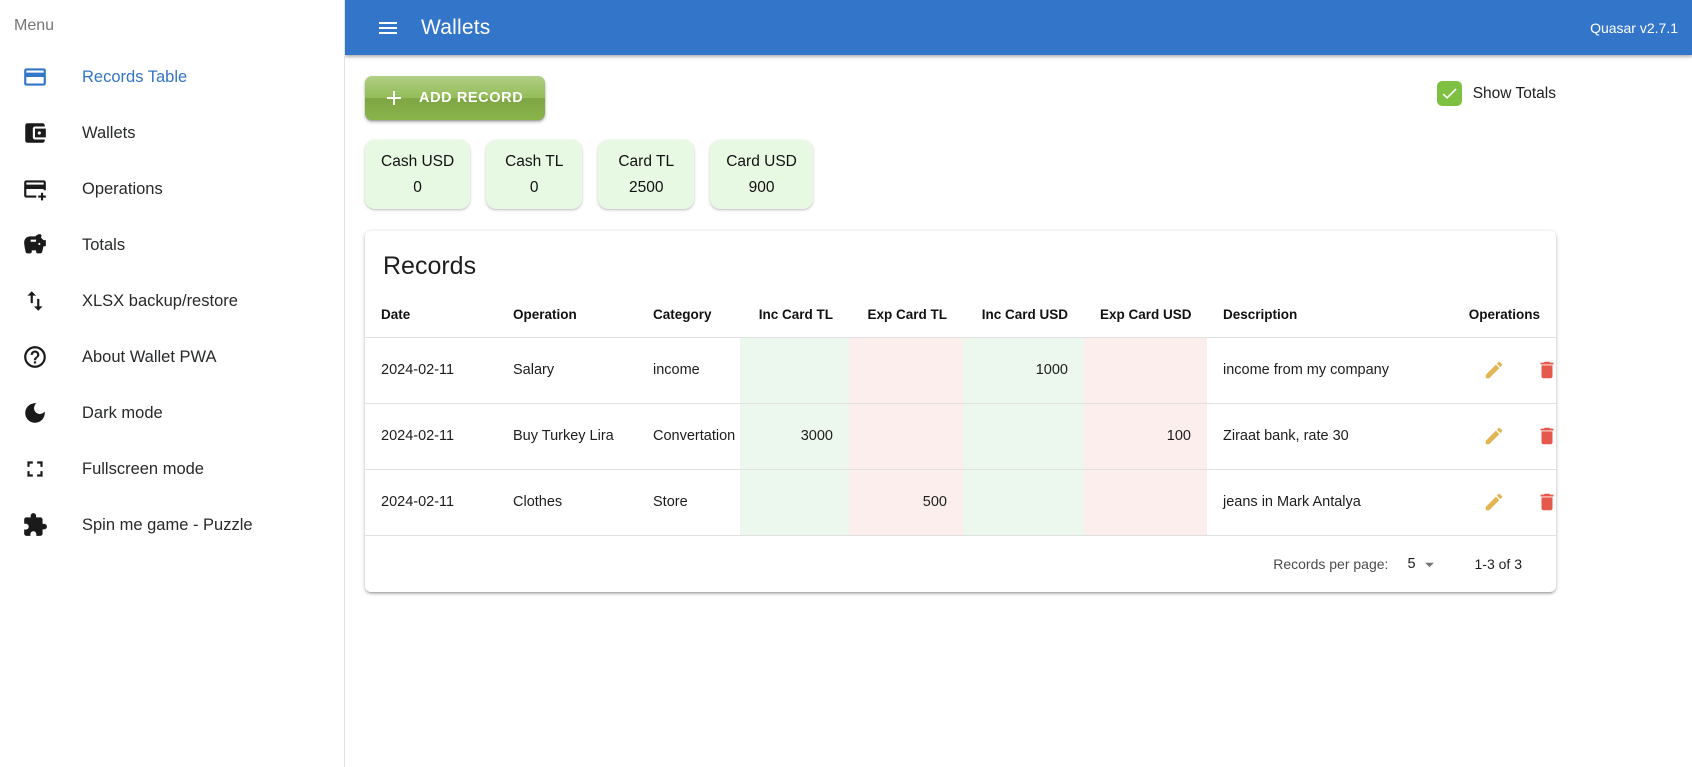  I want to click on sidebar-item-about: About Wallet PWA, so click(172, 357).